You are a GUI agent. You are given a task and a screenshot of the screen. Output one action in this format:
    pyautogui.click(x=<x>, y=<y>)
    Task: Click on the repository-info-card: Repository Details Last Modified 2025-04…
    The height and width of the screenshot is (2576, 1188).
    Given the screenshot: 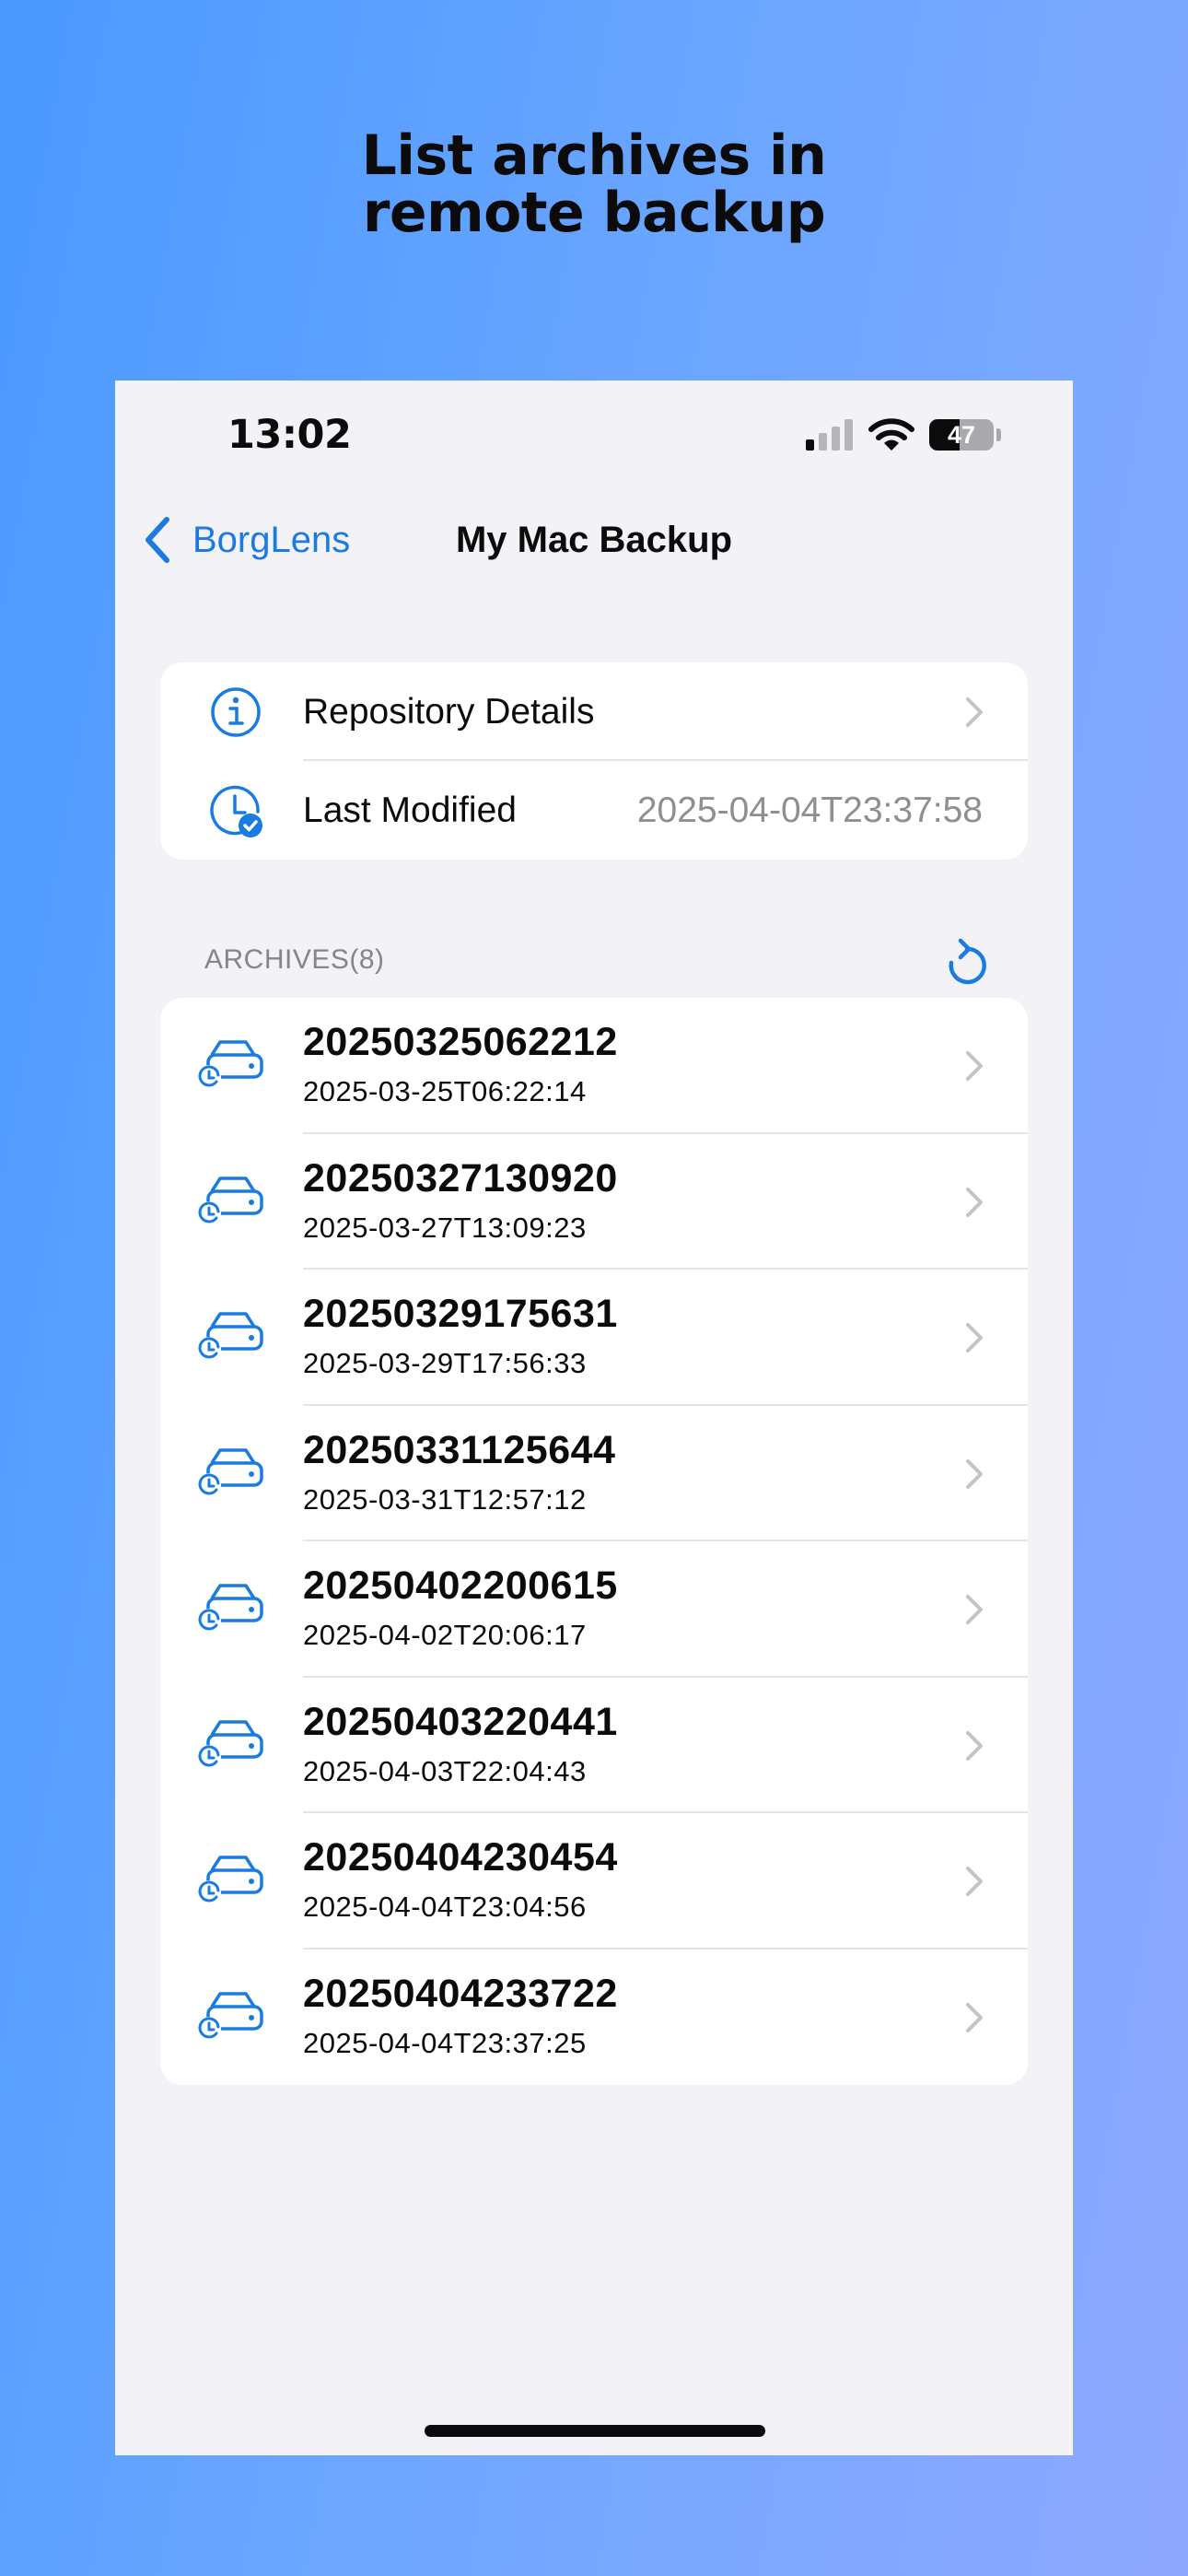 What is the action you would take?
    pyautogui.click(x=594, y=761)
    